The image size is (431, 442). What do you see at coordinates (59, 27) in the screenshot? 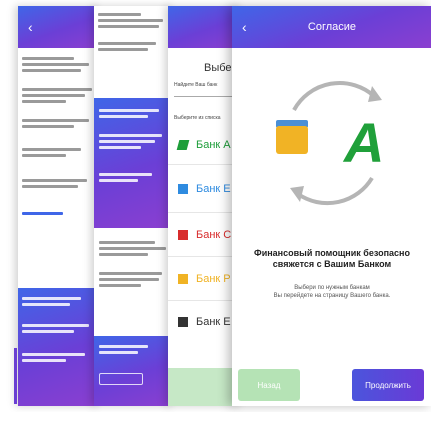
I see `screen1-header: ‹` at bounding box center [59, 27].